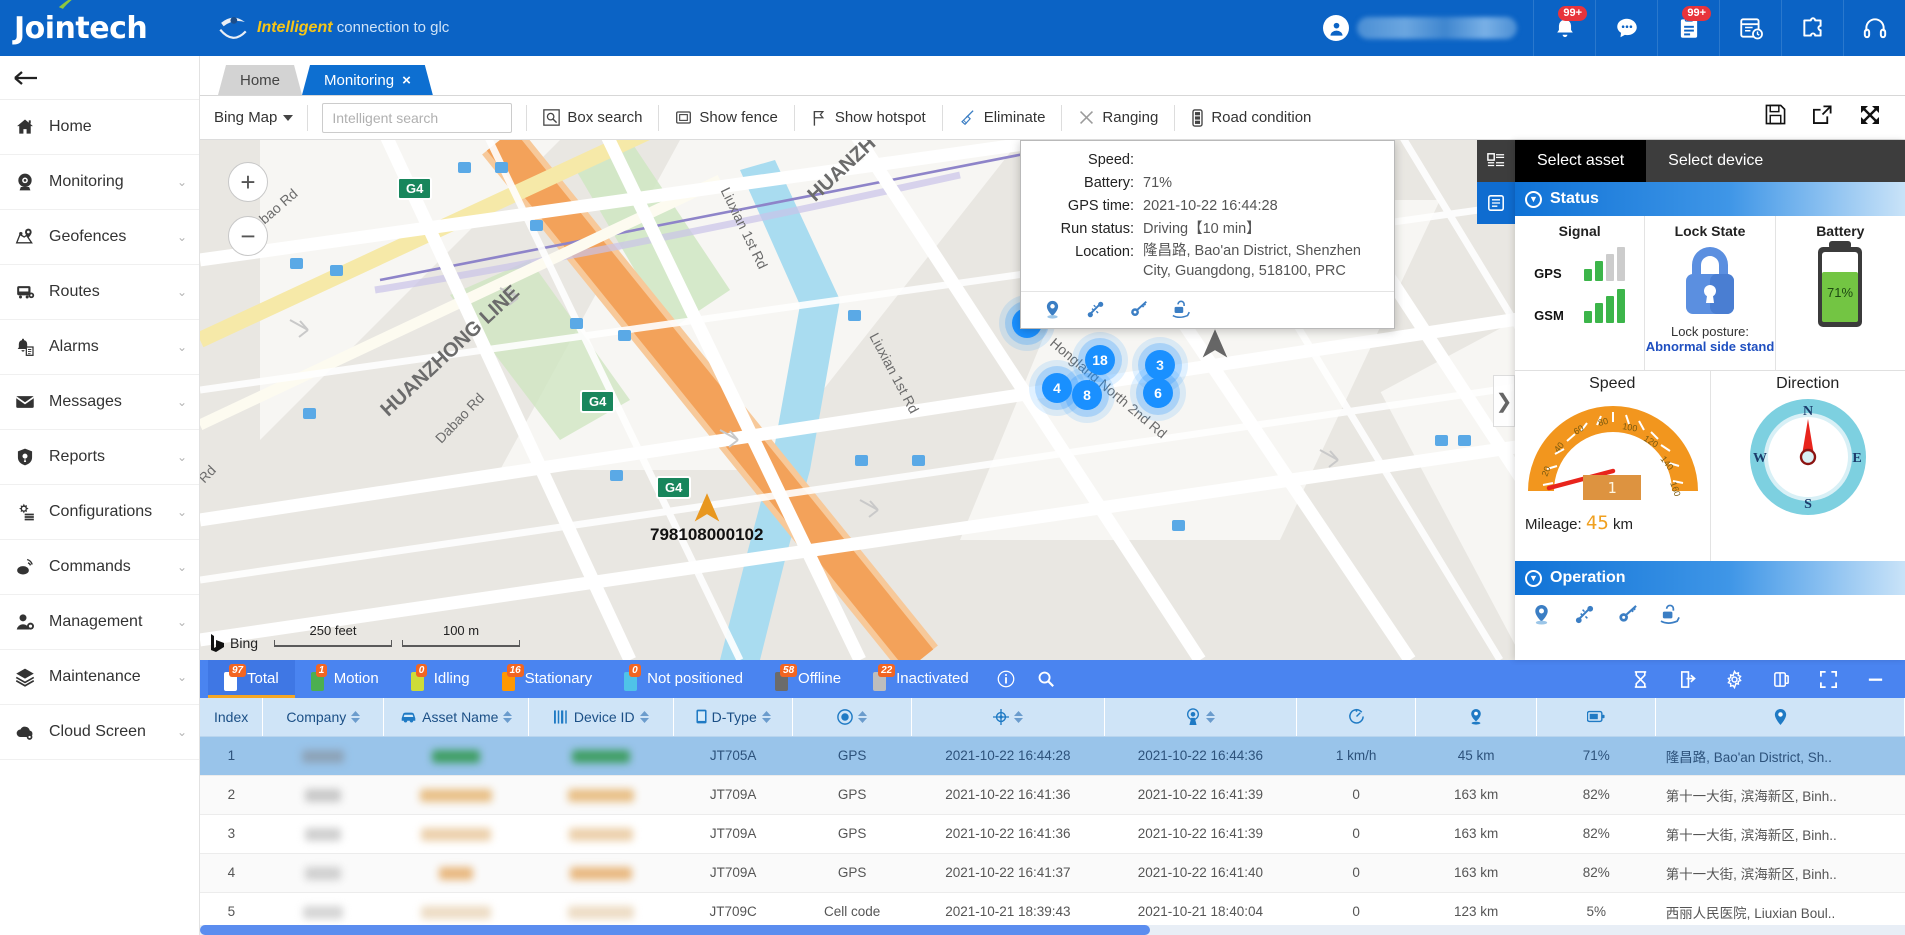  Describe the element at coordinates (1710, 578) in the screenshot. I see `operation-section-header: ▼ Operation` at that location.